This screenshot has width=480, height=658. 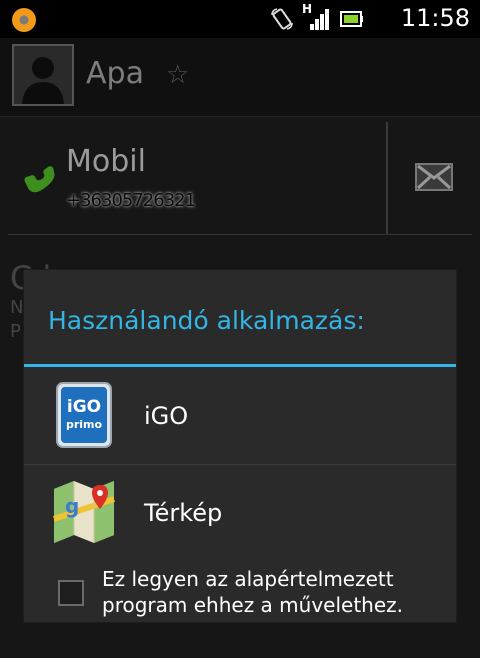 What do you see at coordinates (166, 416) in the screenshot?
I see `app-label: iGO` at bounding box center [166, 416].